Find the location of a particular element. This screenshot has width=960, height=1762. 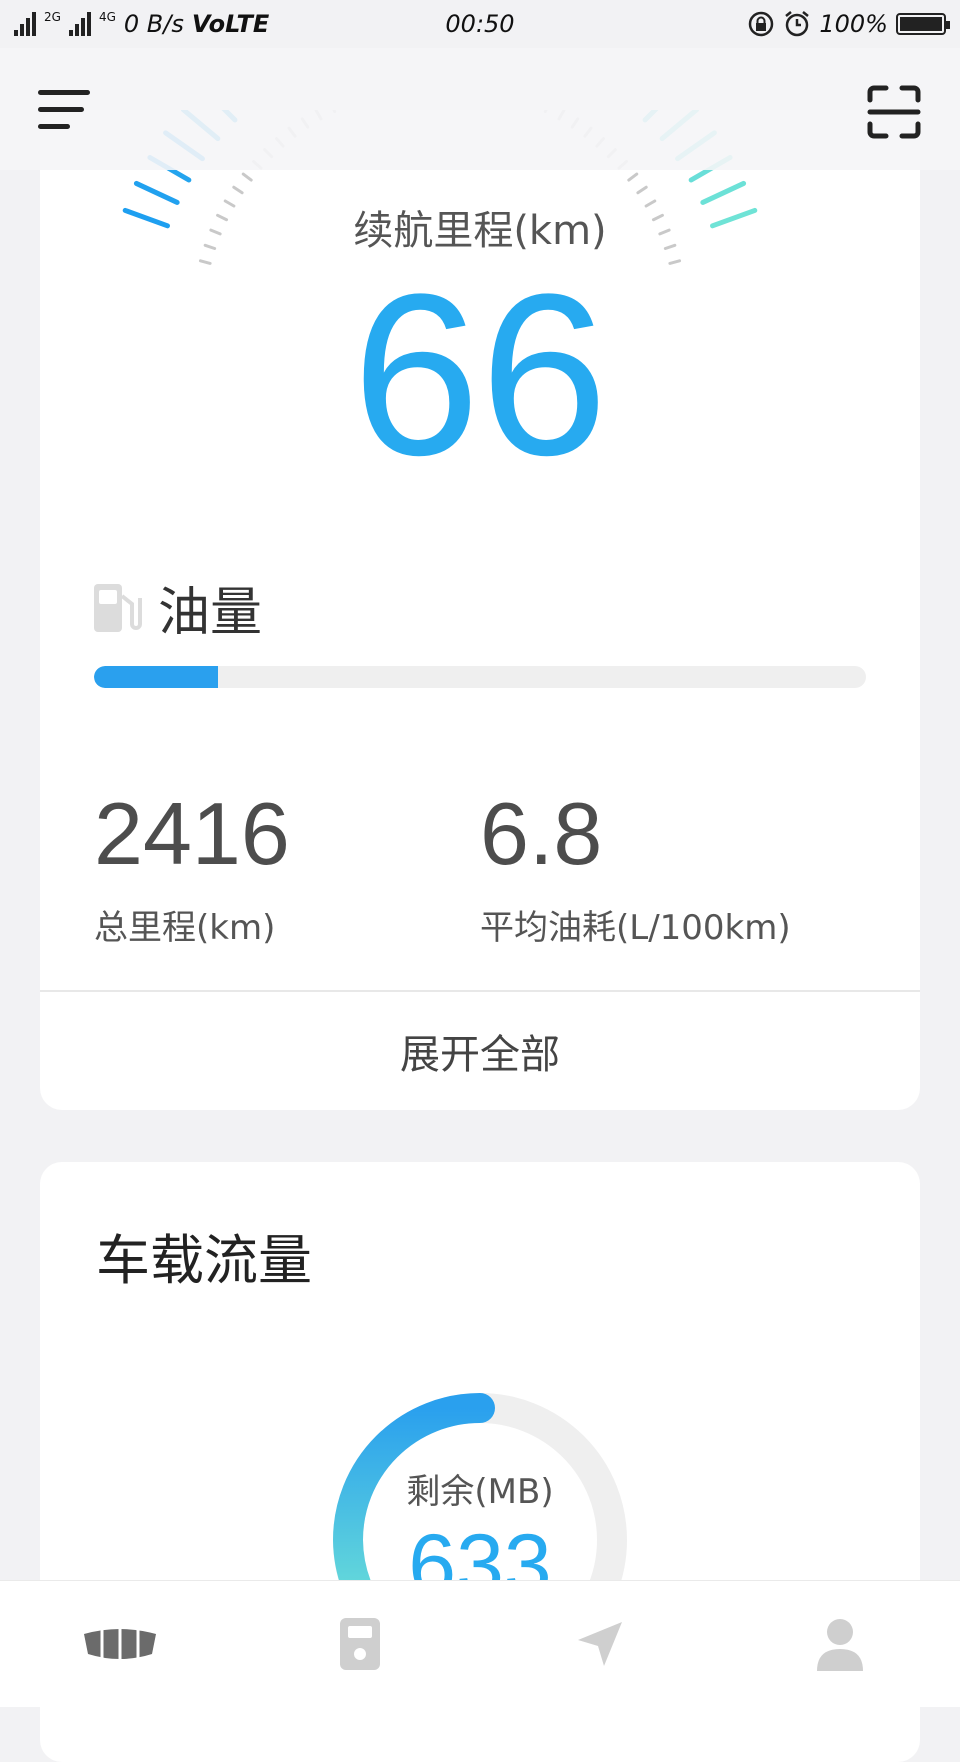

top-bar is located at coordinates (480, 109).